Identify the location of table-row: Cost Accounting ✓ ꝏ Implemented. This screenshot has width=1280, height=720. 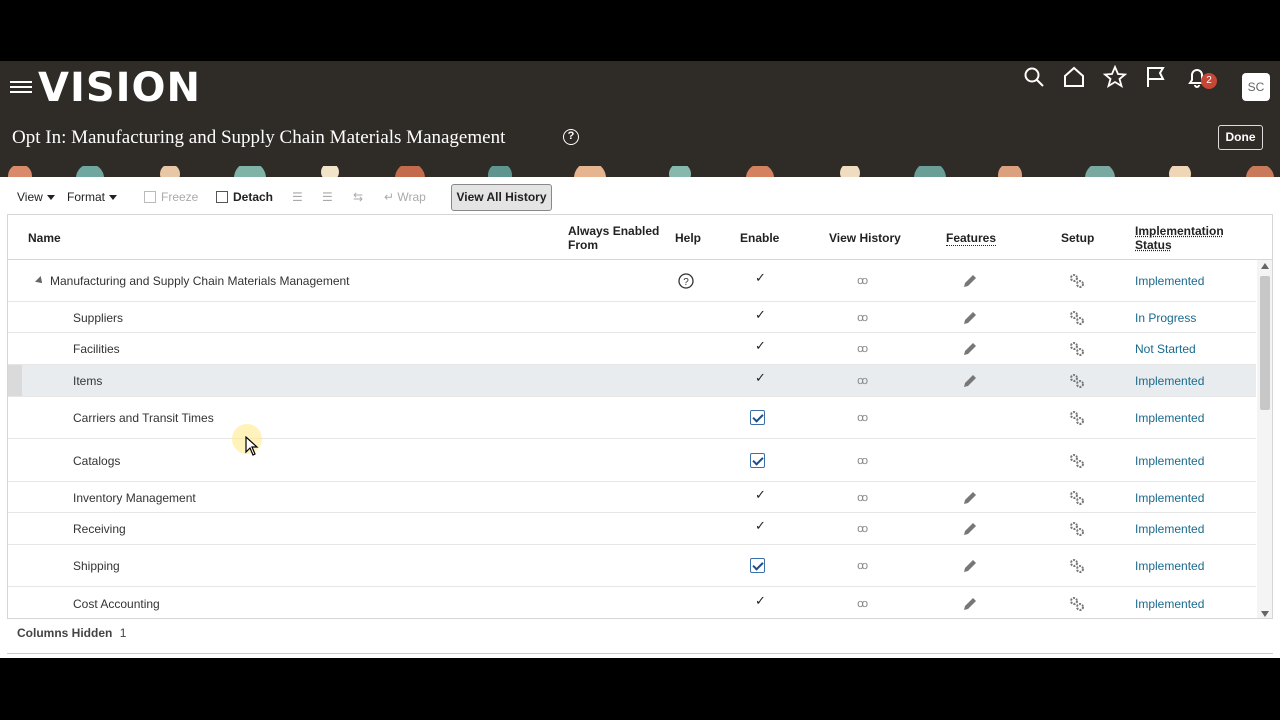
(632, 602).